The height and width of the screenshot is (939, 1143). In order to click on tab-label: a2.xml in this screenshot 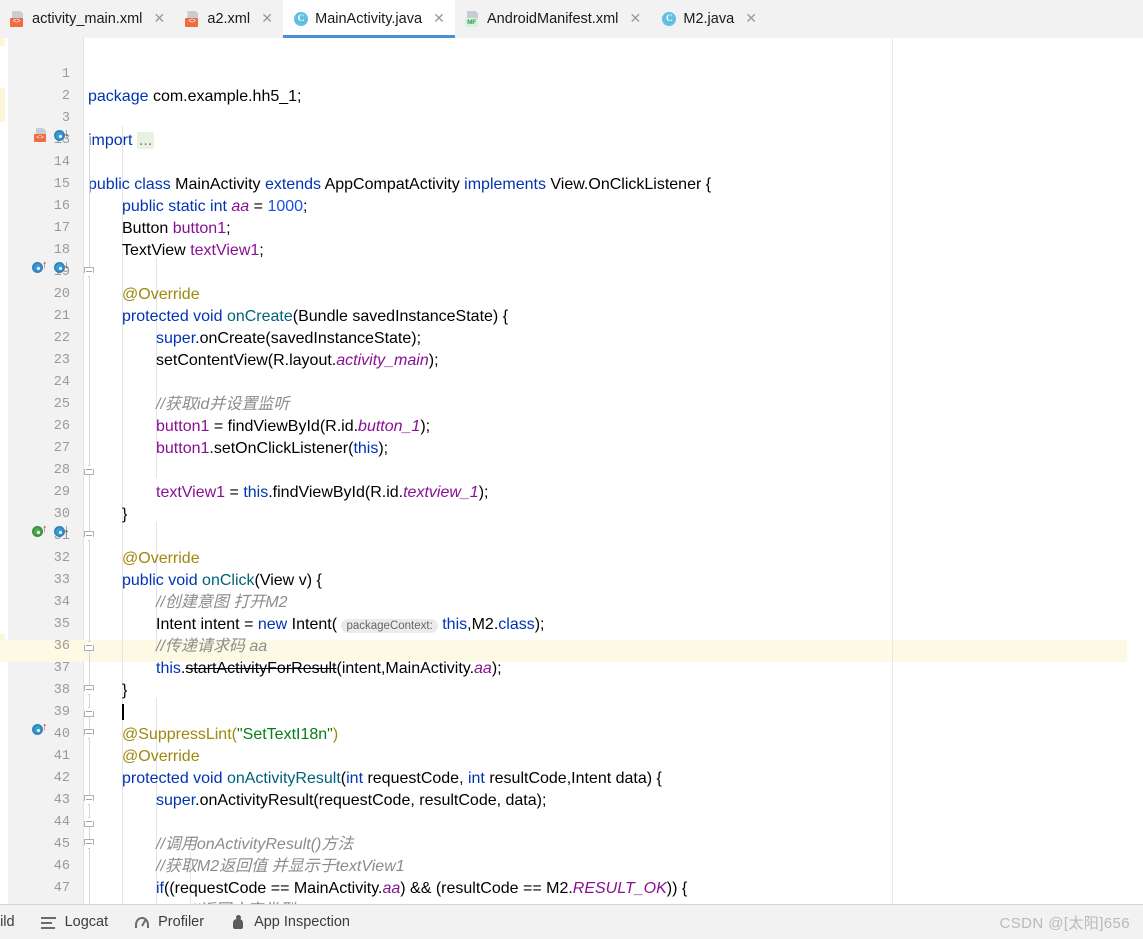, I will do `click(229, 19)`.